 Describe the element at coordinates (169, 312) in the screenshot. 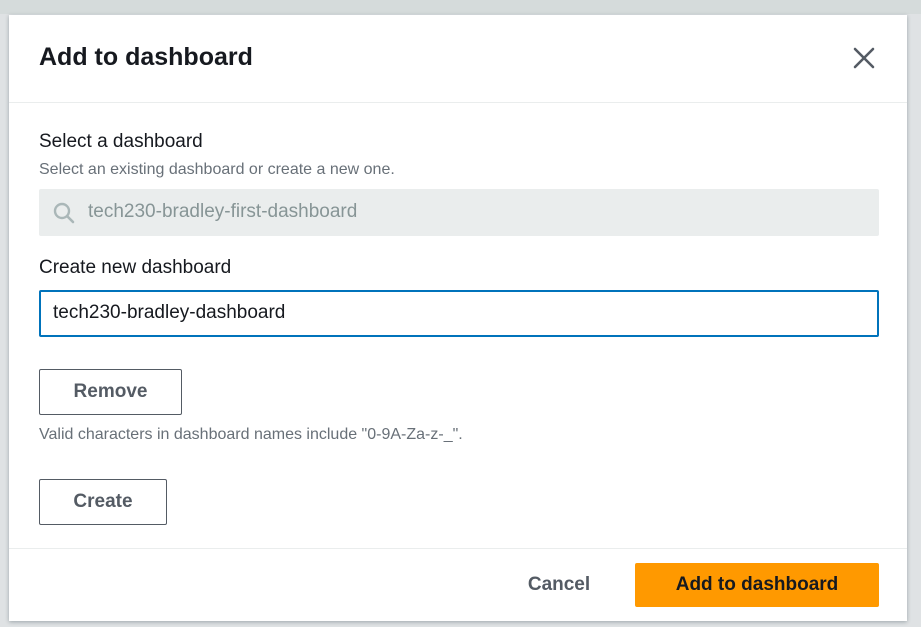

I see `new-dashboard-name-value: tech230-bradley-dashboard` at that location.